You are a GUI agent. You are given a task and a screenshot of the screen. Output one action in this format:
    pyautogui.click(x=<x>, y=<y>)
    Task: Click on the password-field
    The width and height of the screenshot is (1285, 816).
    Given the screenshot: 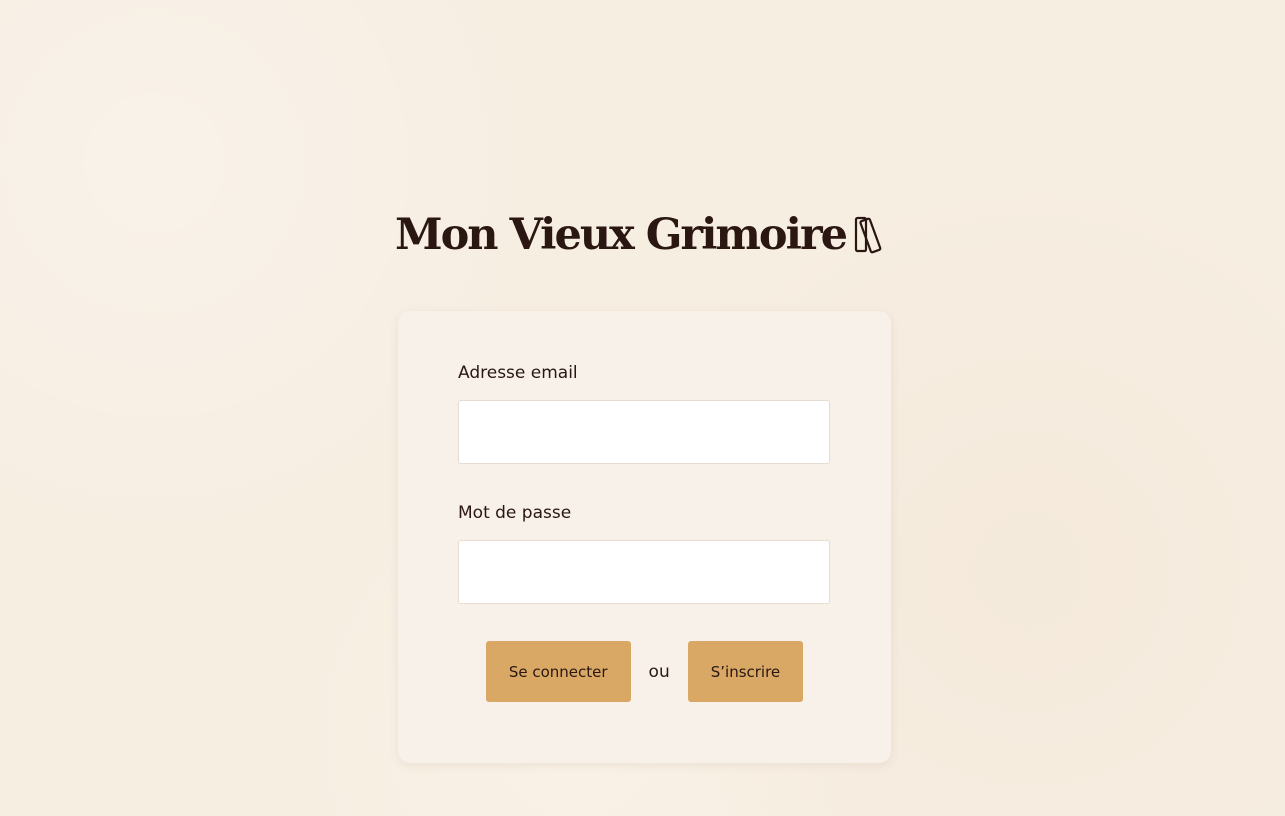 What is the action you would take?
    pyautogui.click(x=644, y=572)
    